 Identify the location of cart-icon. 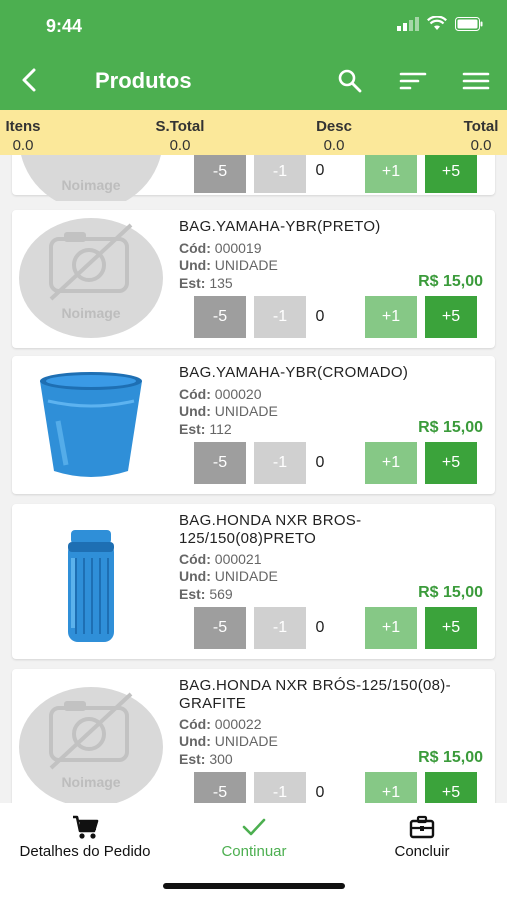
(86, 827).